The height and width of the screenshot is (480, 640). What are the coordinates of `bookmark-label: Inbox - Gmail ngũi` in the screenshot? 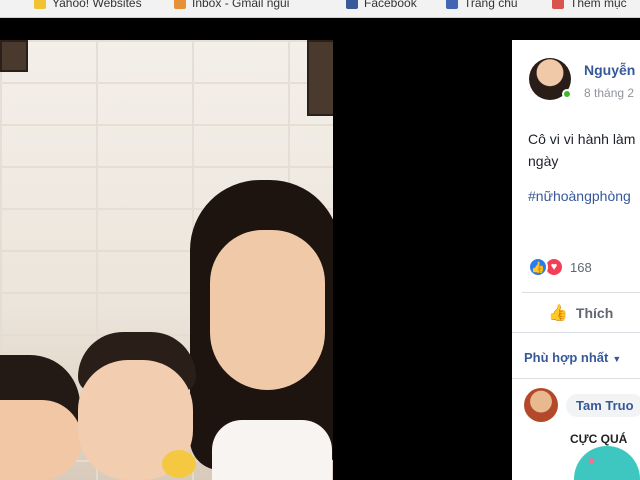 It's located at (241, 5).